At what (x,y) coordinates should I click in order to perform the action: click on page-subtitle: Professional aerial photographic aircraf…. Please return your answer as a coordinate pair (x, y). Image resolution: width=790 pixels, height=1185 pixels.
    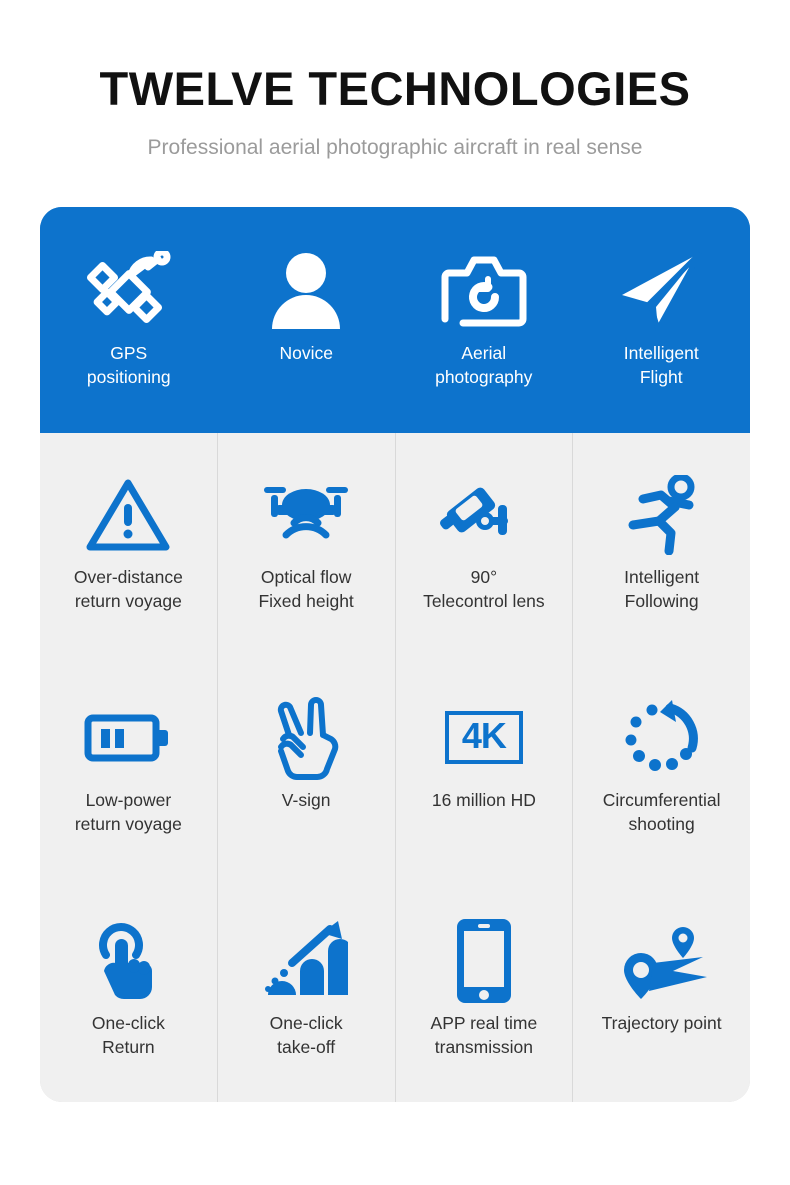
    Looking at the image, I should click on (395, 148).